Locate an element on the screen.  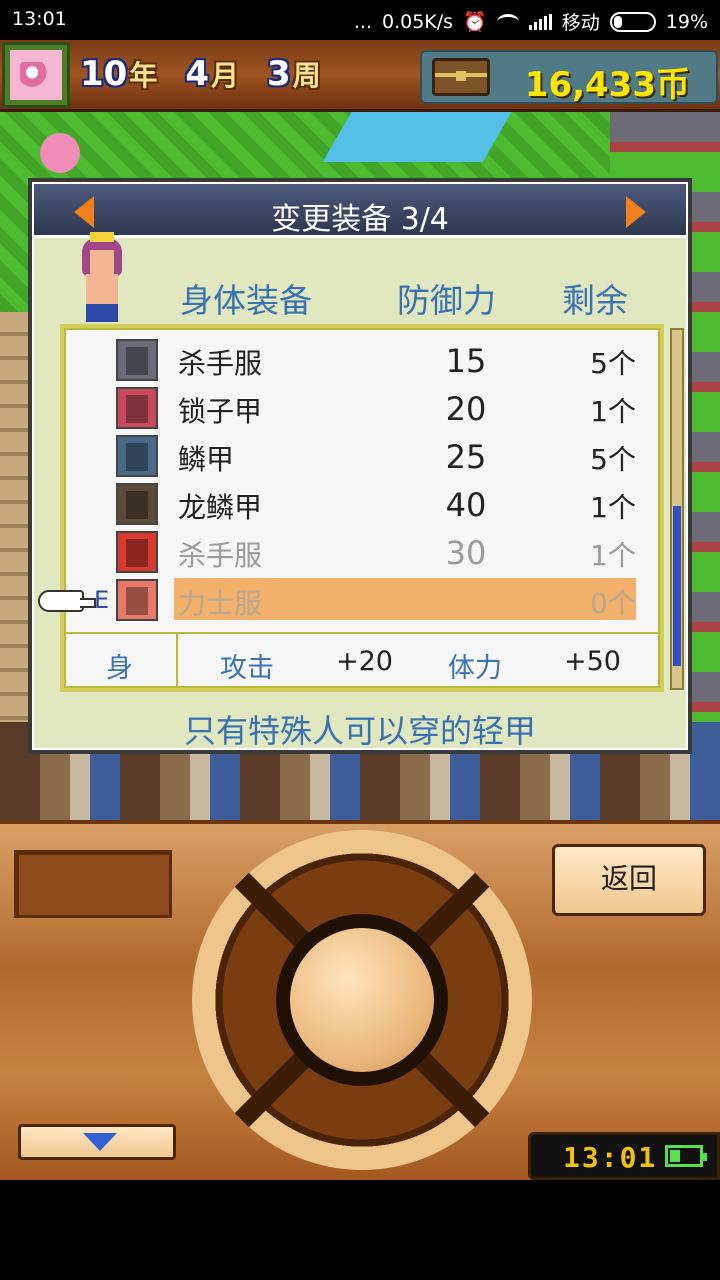
list-scrollbar is located at coordinates (677, 509).